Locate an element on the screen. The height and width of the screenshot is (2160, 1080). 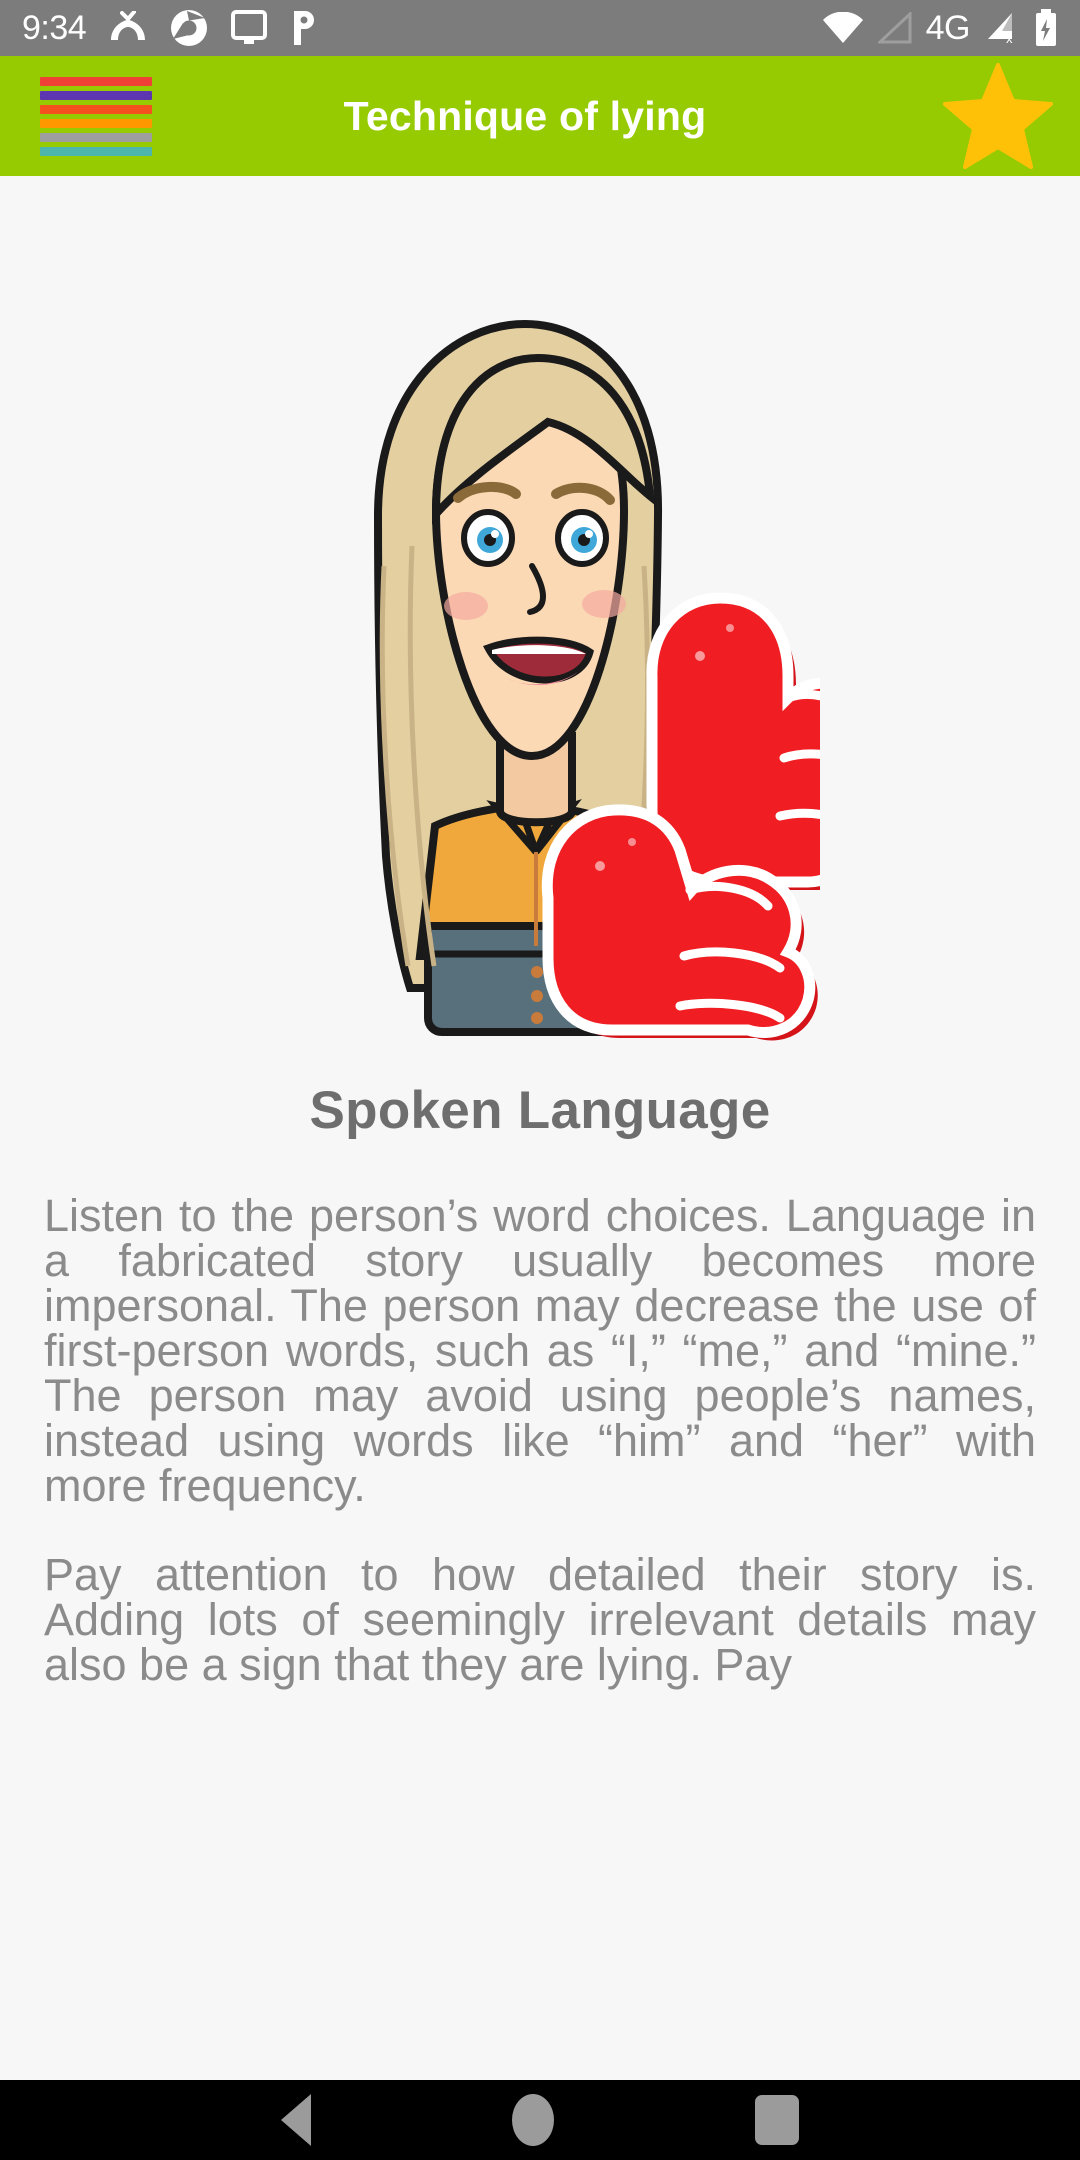
missed-call-icon is located at coordinates (128, 25).